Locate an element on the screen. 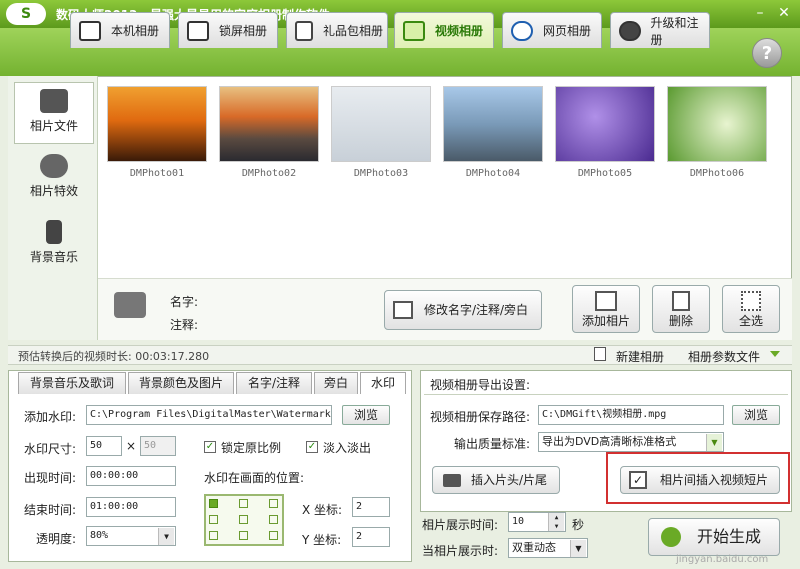 Image resolution: width=800 pixels, height=569 pixels. edit-check-icon is located at coordinates (403, 310).